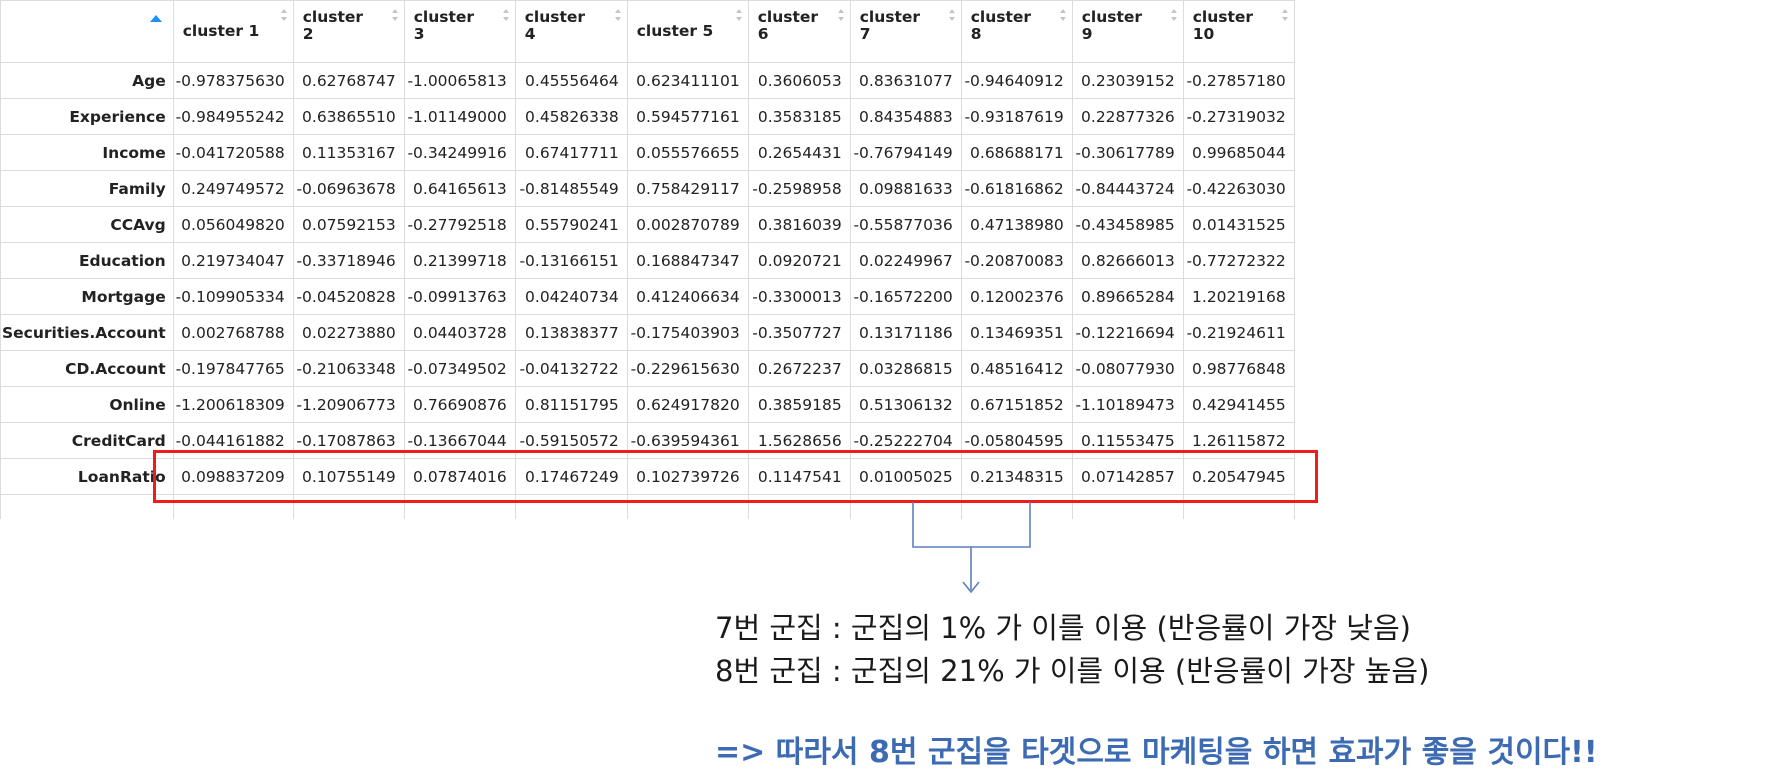 Image resolution: width=1765 pixels, height=784 pixels. Describe the element at coordinates (1156, 752) in the screenshot. I see `conclusion-text: => 따라서 8번 군집을 타겟으로 마케팅을 하면 효과가 좋을 것이다!!` at that location.